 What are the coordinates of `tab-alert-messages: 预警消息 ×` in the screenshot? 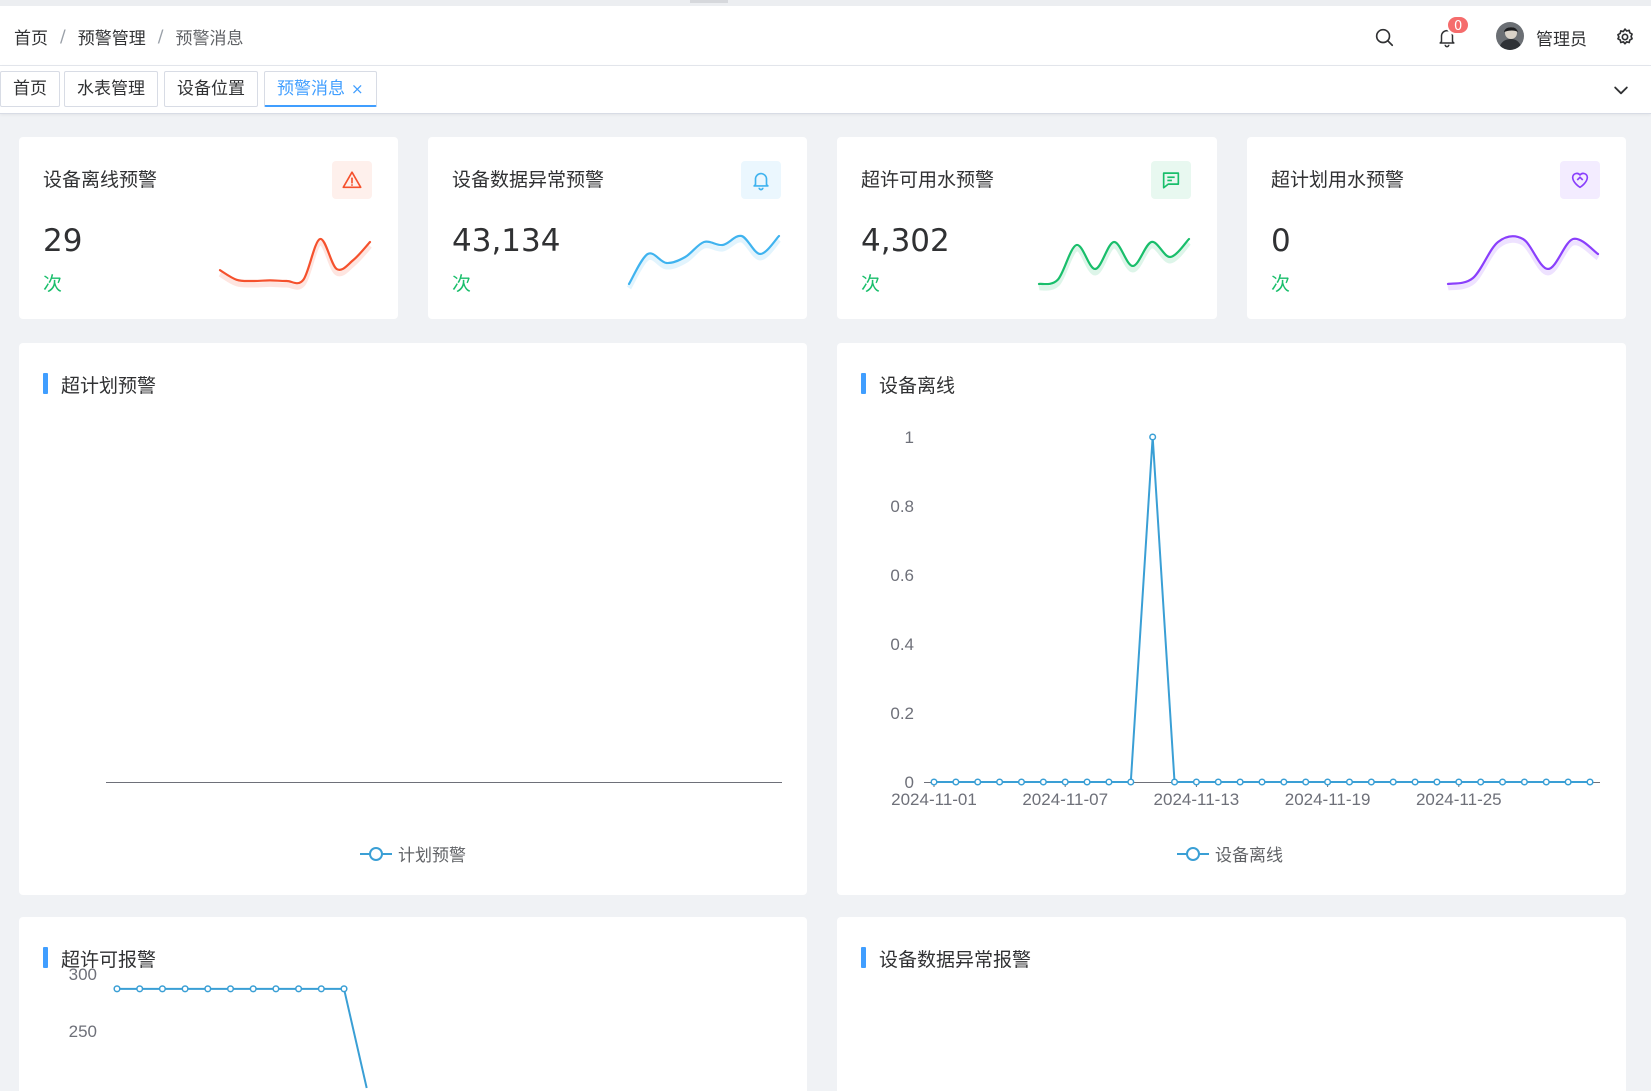 It's located at (320, 89).